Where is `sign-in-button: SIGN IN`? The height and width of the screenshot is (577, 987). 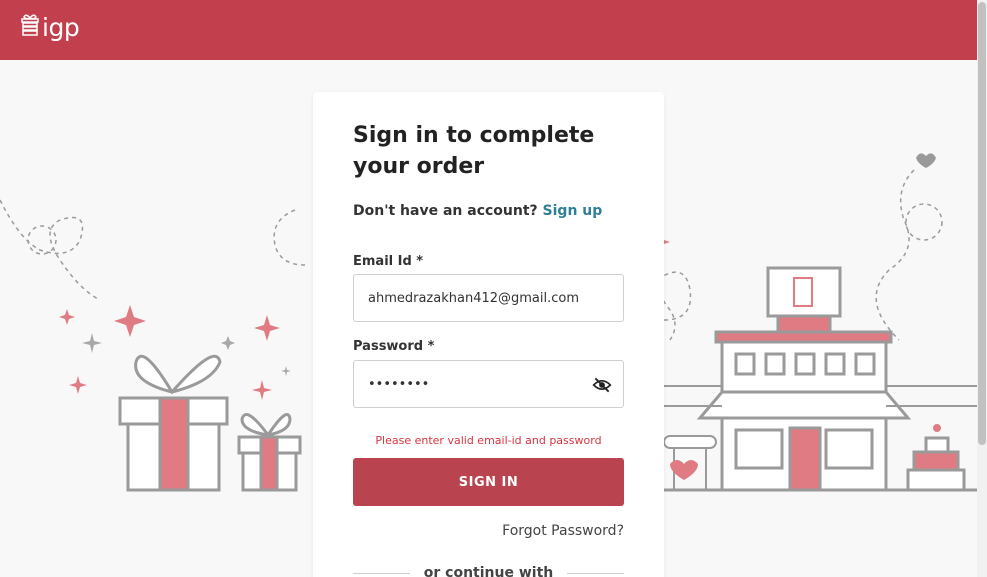 sign-in-button: SIGN IN is located at coordinates (488, 482).